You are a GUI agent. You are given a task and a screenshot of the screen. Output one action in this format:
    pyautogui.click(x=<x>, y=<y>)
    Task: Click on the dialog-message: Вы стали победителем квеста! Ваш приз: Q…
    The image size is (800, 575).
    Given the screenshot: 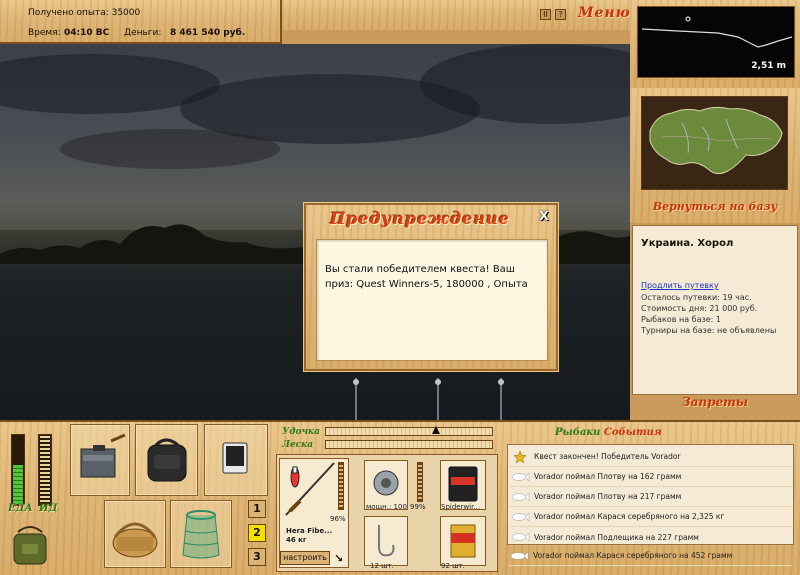 What is the action you would take?
    pyautogui.click(x=432, y=300)
    